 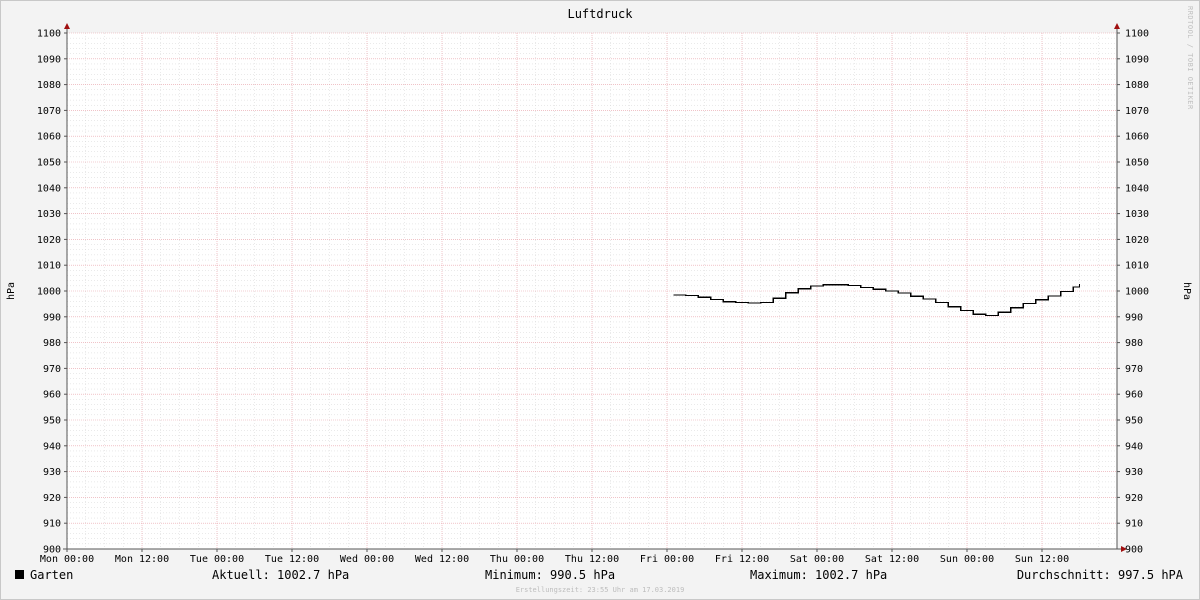 I want to click on x-tick-label: Thu 00:00, so click(x=517, y=559).